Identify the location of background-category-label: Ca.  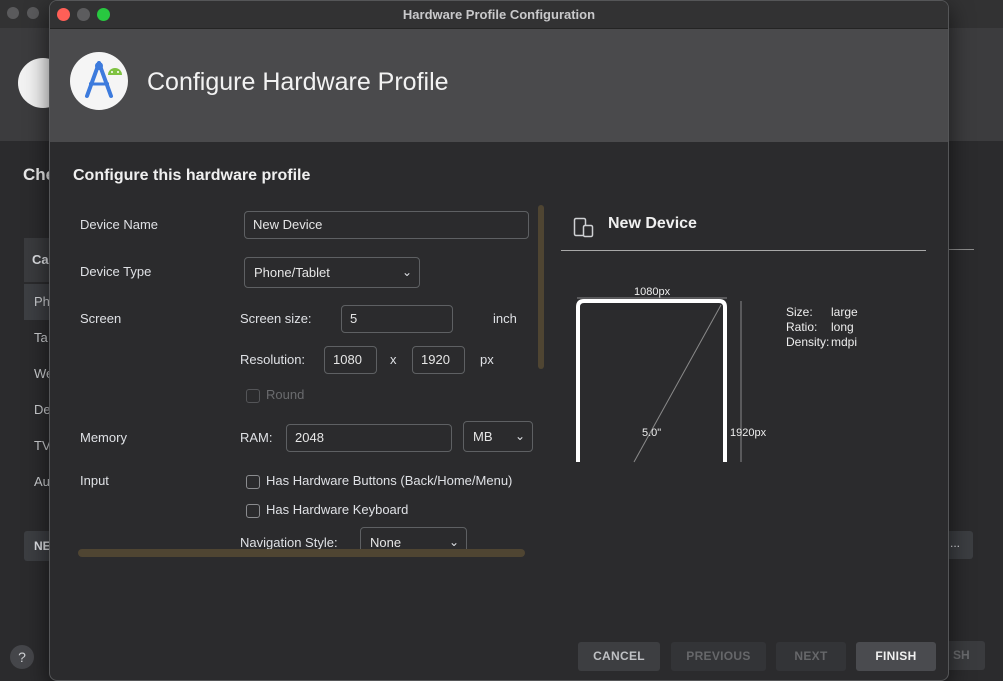
(40, 259).